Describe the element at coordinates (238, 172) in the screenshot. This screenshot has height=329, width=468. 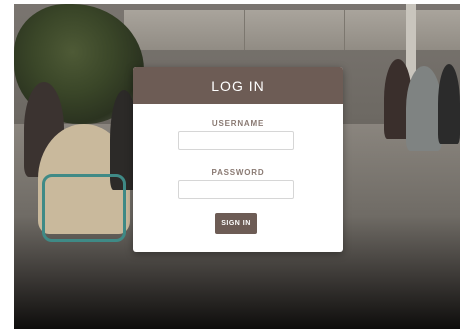
I see `password-label: PASSWORD` at that location.